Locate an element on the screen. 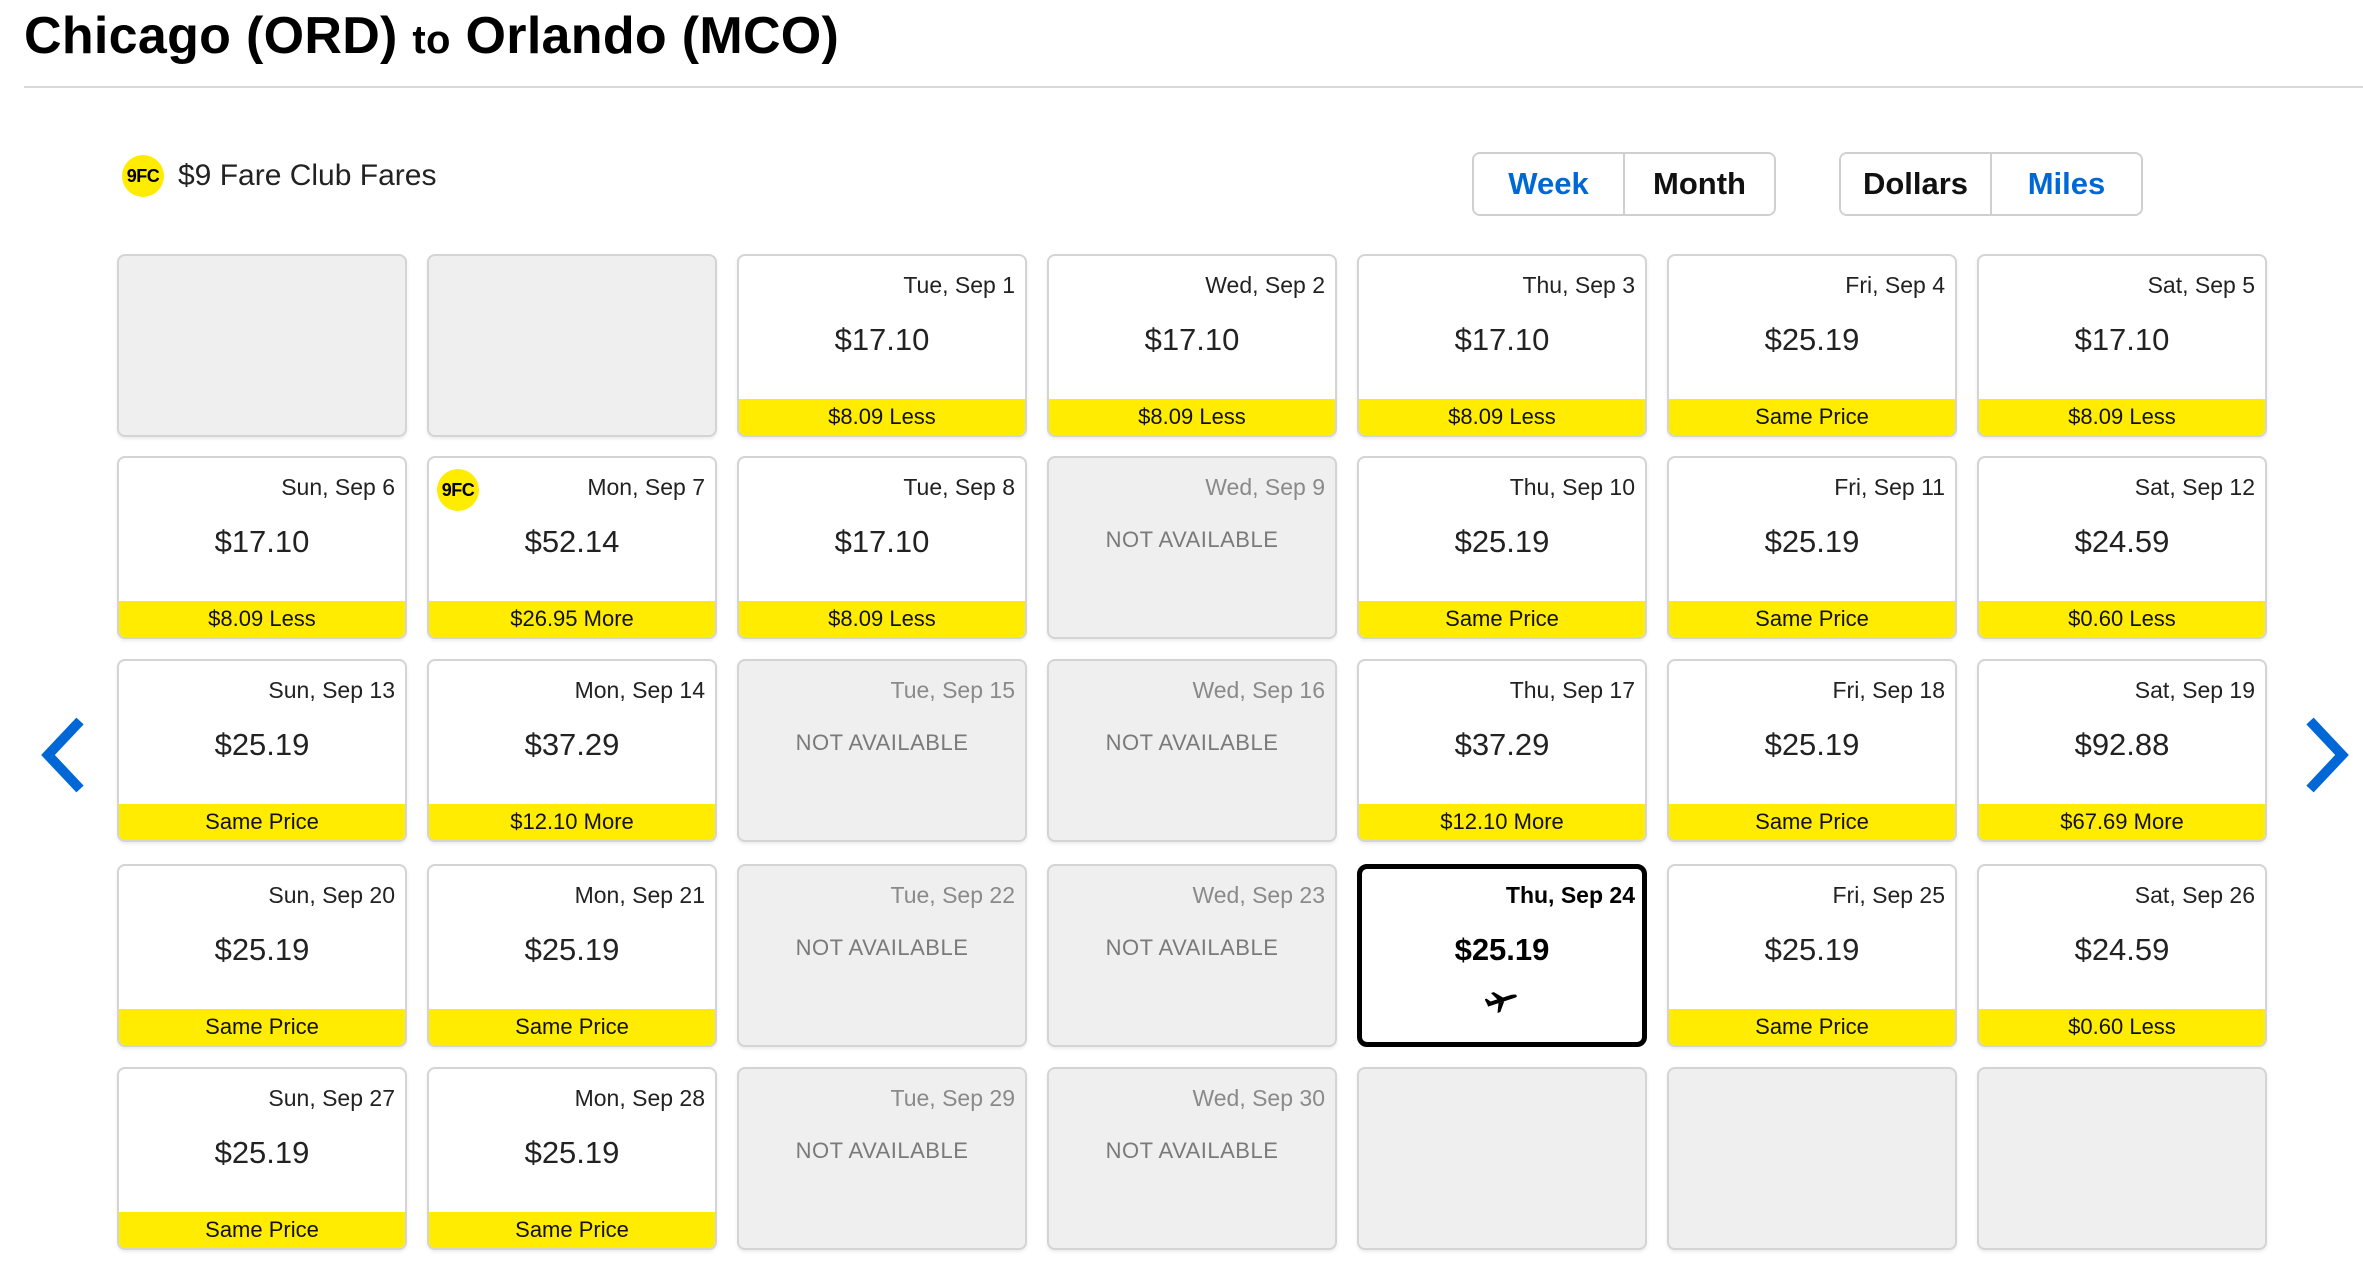 This screenshot has width=2363, height=1276. calendar-day: Fri, Sep 11 $25.19 Same Price is located at coordinates (1812, 547).